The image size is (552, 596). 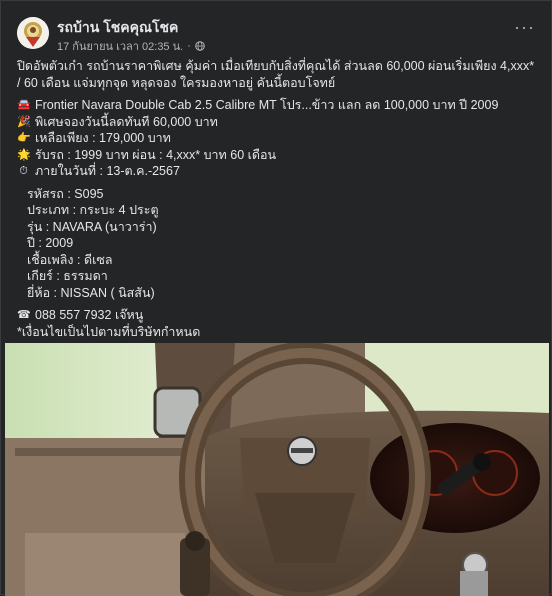 I want to click on page-name-link: รถบ้าน โชคคุณโชค, so click(x=117, y=28).